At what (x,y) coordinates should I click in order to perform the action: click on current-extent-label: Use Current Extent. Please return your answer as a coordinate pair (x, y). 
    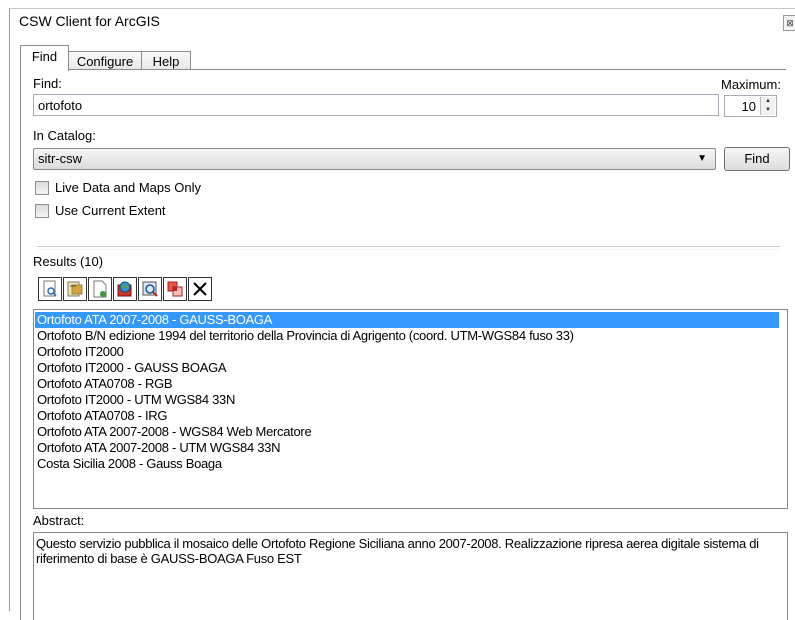
    Looking at the image, I should click on (110, 210).